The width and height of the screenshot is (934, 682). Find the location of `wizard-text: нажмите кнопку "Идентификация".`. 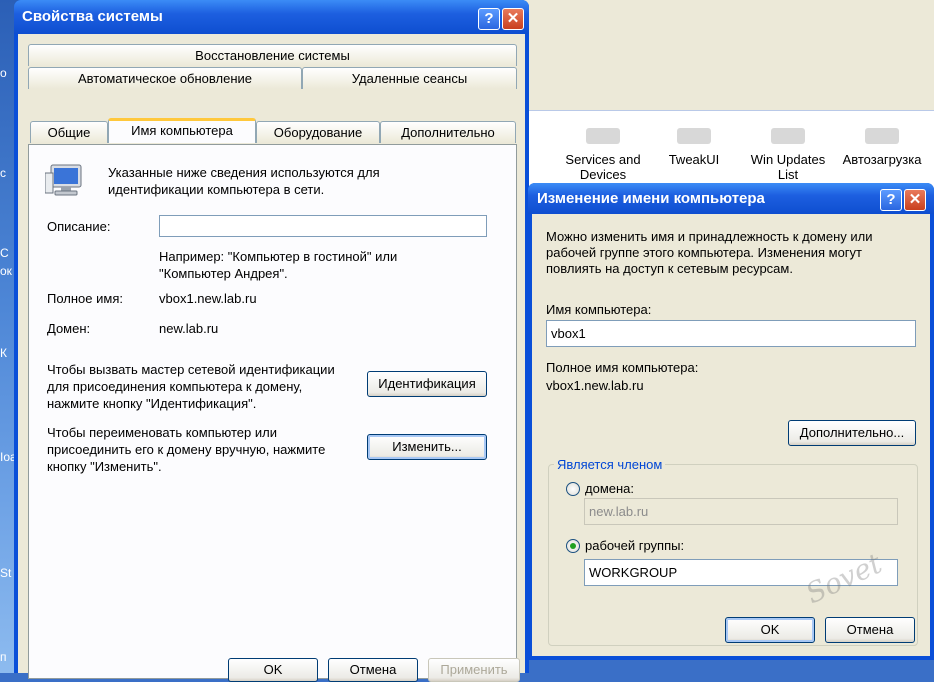

wizard-text: нажмите кнопку "Идентификация". is located at coordinates (152, 403).